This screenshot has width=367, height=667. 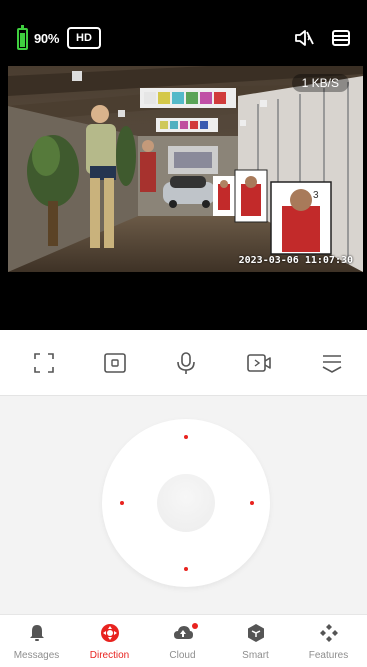 I want to click on talk-button, so click(x=186, y=363).